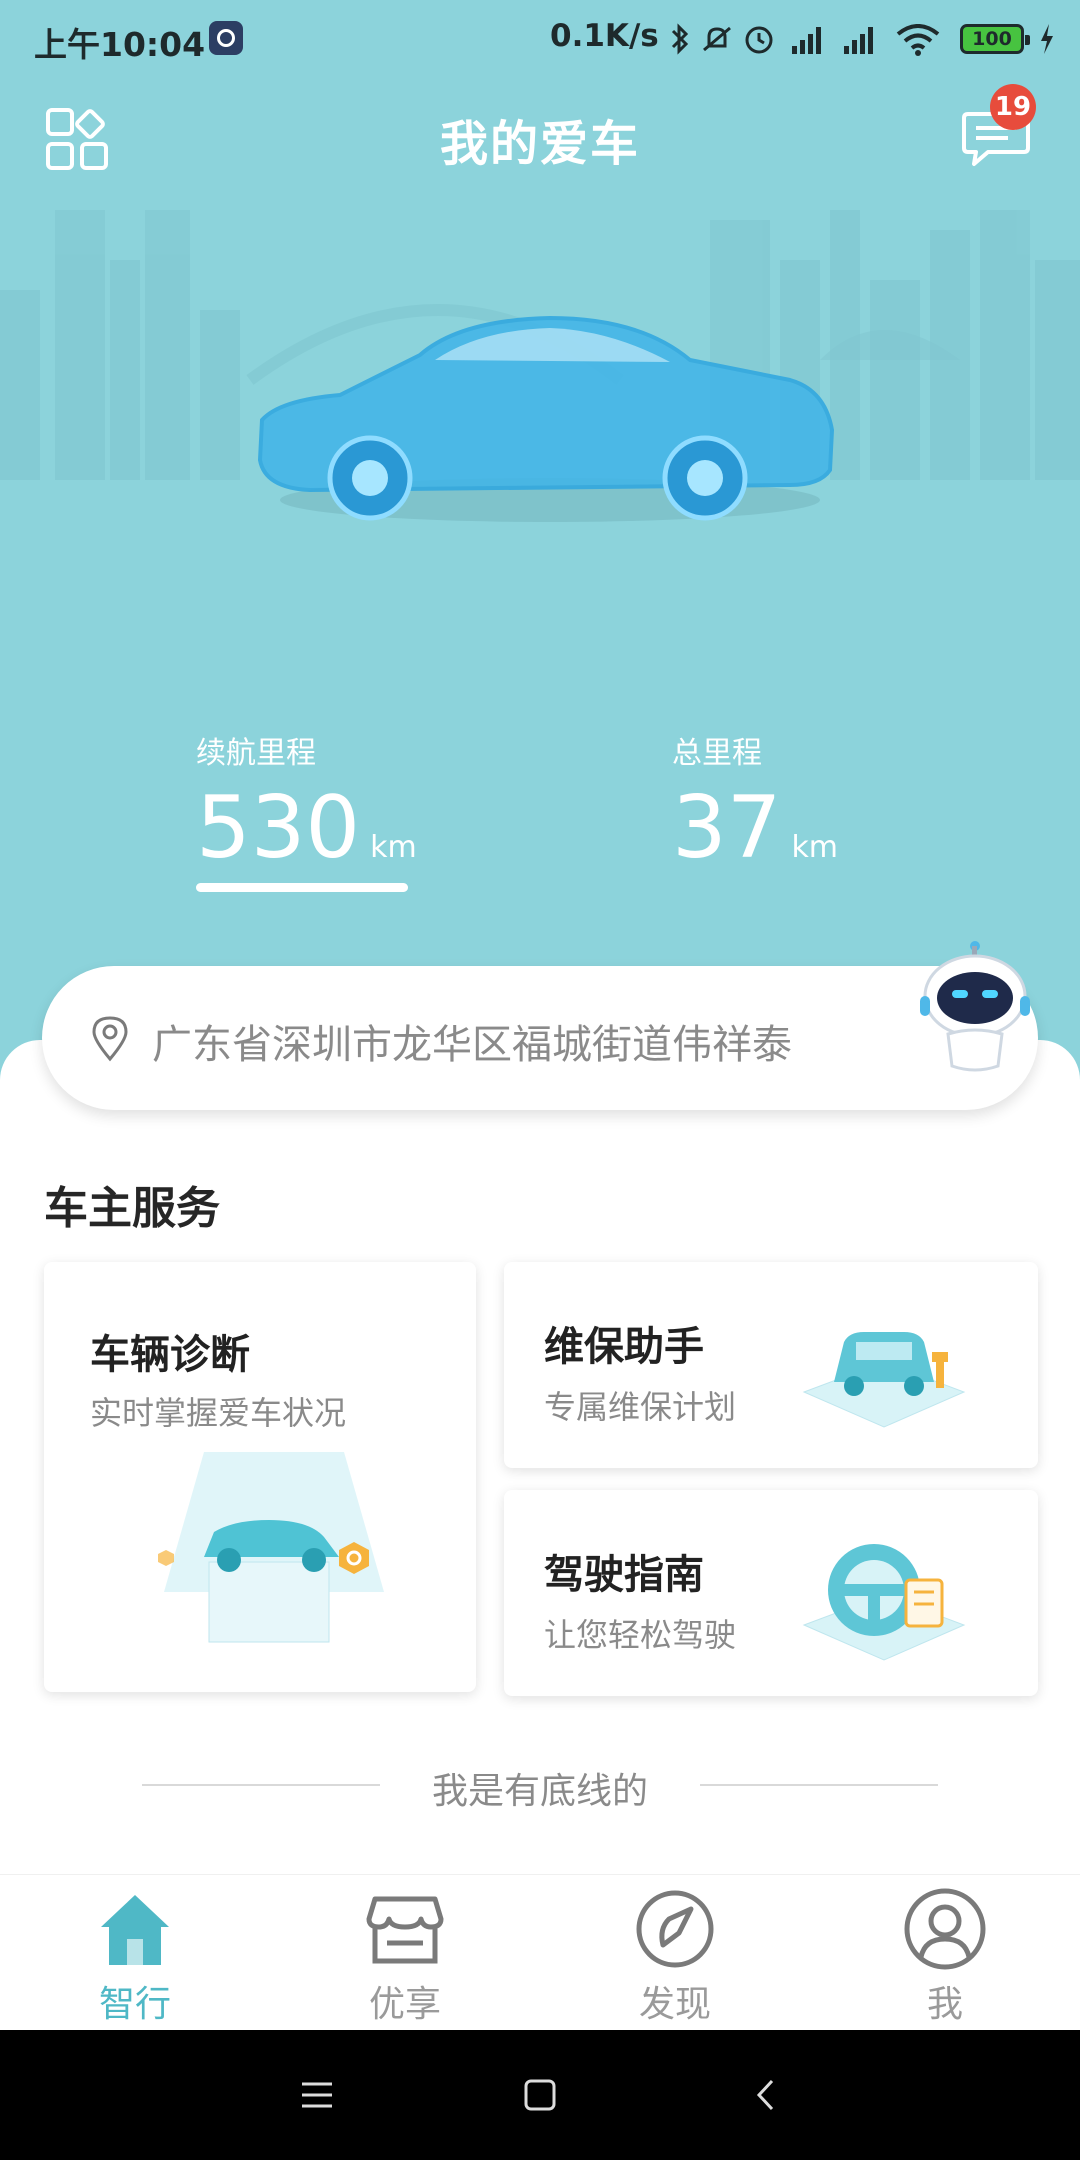 The height and width of the screenshot is (2160, 1080). Describe the element at coordinates (271, 1547) in the screenshot. I see `diagnosis-illustration-icon` at that location.